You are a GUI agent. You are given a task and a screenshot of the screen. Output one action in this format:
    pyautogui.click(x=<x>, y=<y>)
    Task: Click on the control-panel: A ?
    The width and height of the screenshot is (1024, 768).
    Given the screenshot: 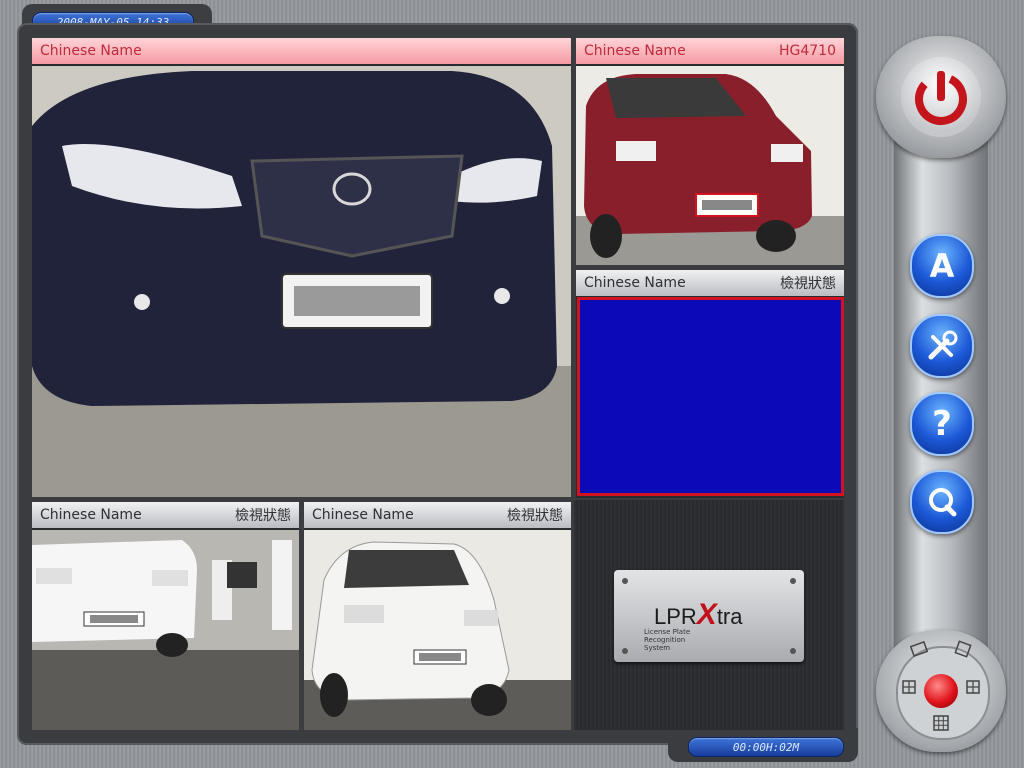 What is the action you would take?
    pyautogui.click(x=941, y=394)
    